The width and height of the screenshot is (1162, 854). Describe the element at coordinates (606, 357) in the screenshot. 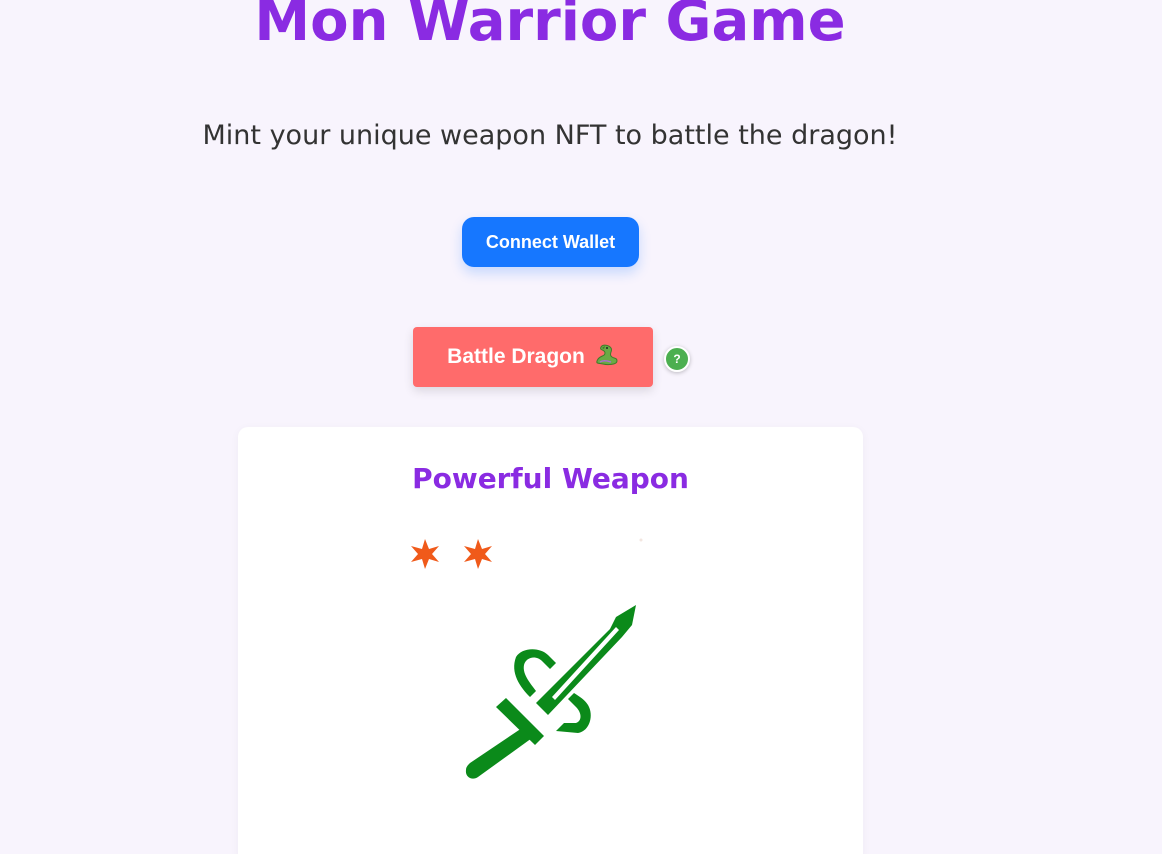

I see `dragon-icon` at that location.